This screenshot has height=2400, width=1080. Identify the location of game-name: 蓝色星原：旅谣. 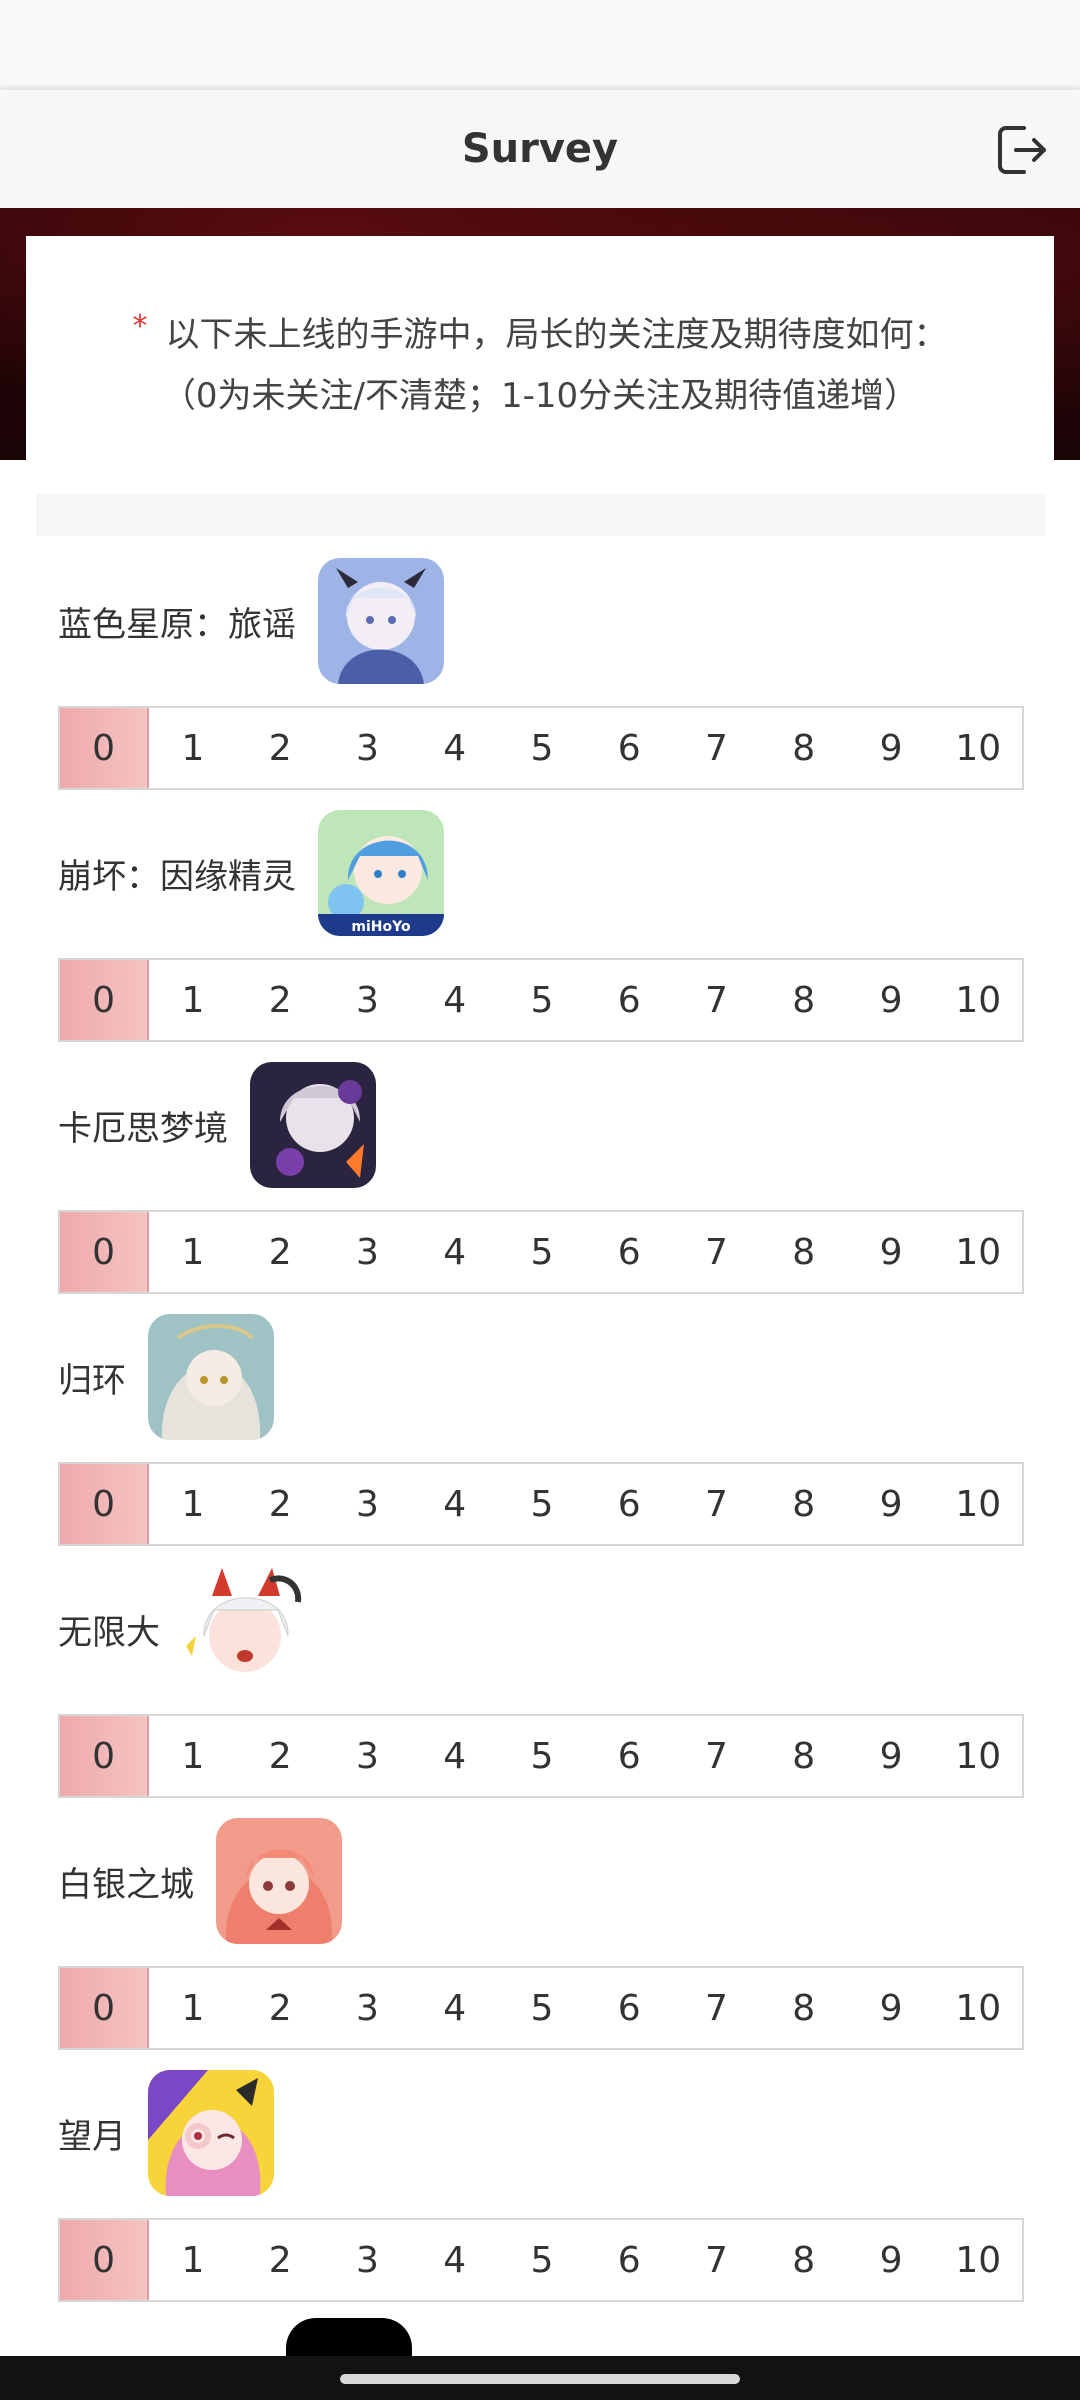
(177, 624).